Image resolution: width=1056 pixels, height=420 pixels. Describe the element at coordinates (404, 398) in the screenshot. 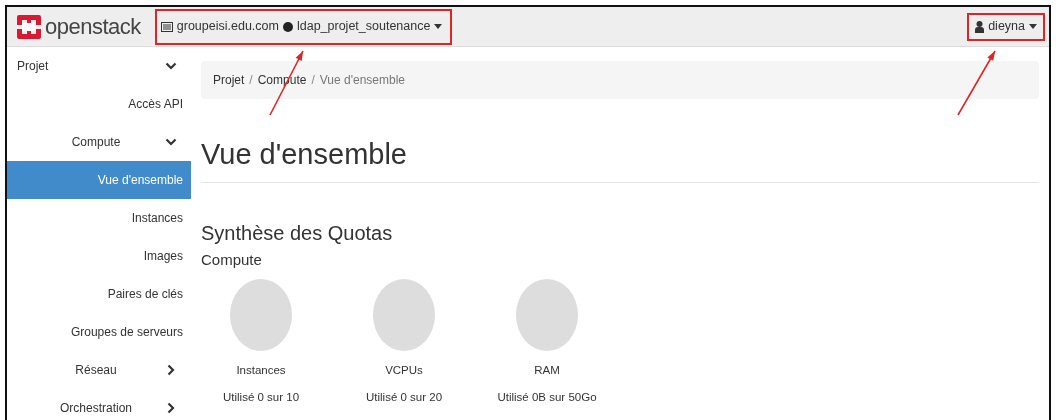

I see `quota-usage: Utilisé 0 sur 20` at that location.